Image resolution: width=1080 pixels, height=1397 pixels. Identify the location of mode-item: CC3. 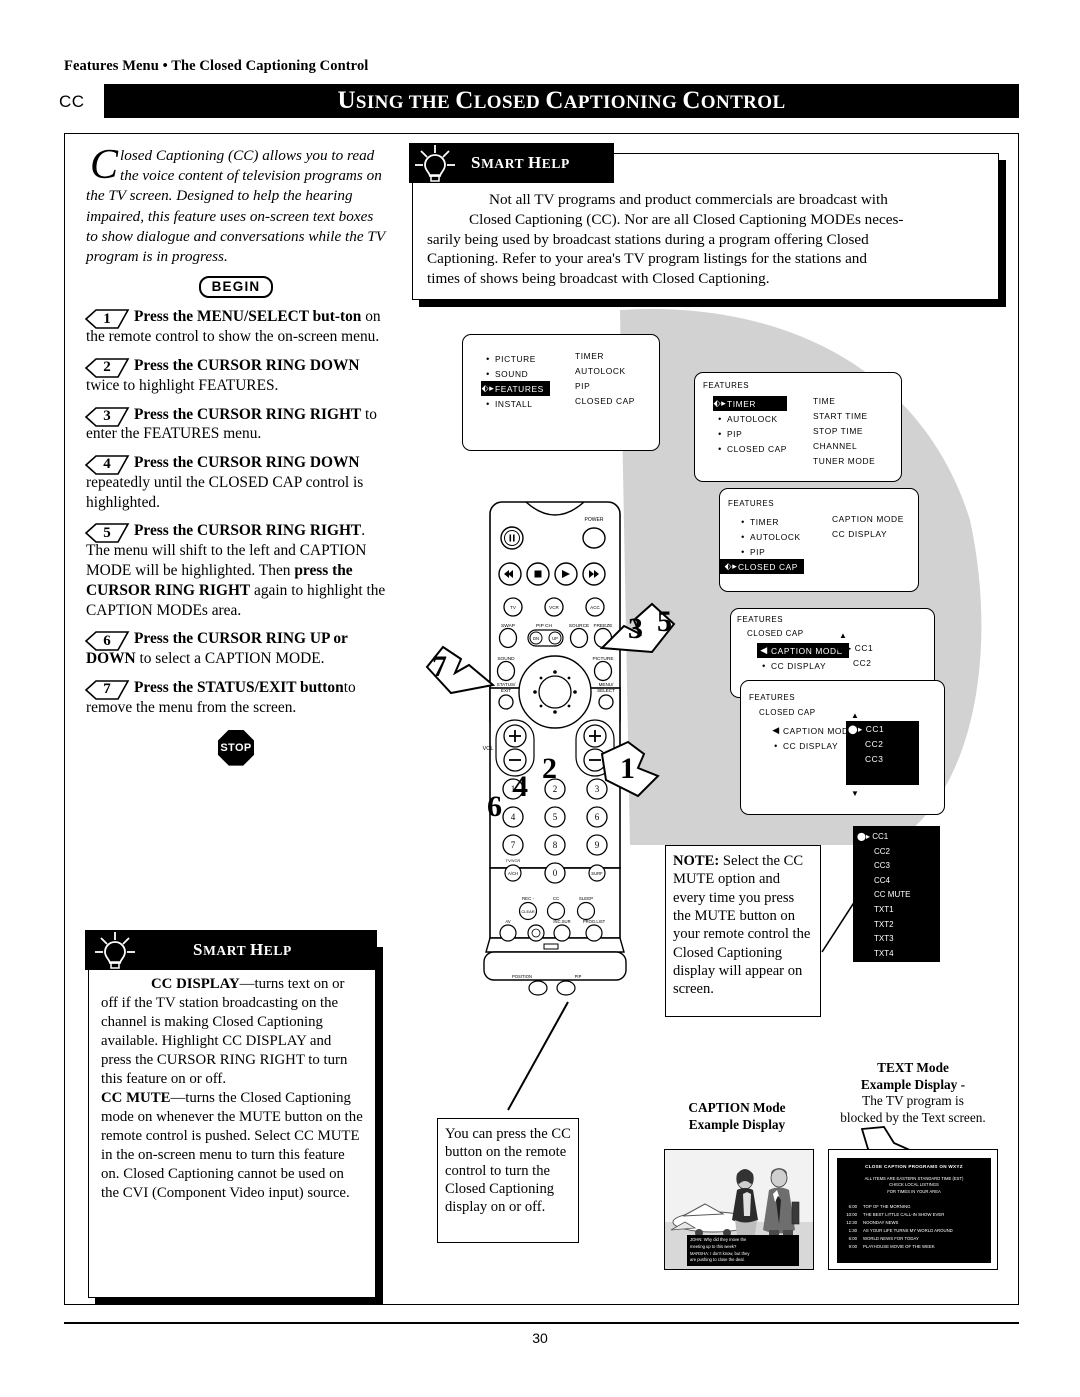
(898, 866).